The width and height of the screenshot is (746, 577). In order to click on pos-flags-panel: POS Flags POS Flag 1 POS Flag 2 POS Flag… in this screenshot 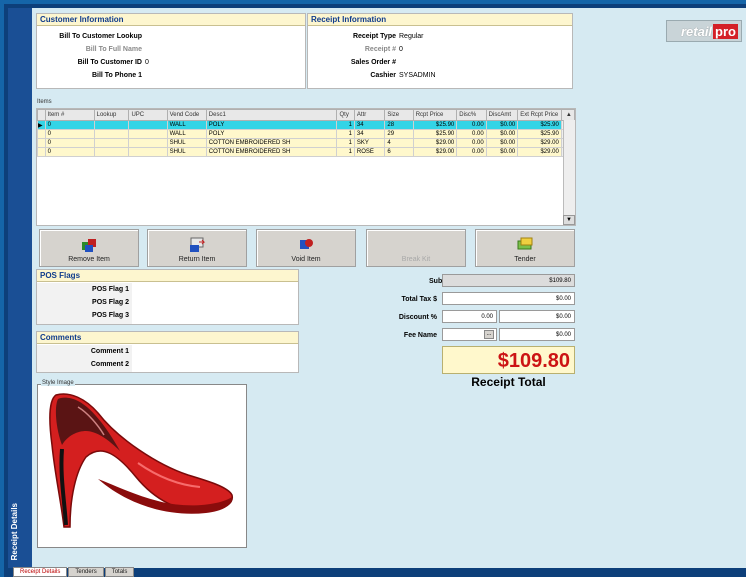, I will do `click(167, 297)`.